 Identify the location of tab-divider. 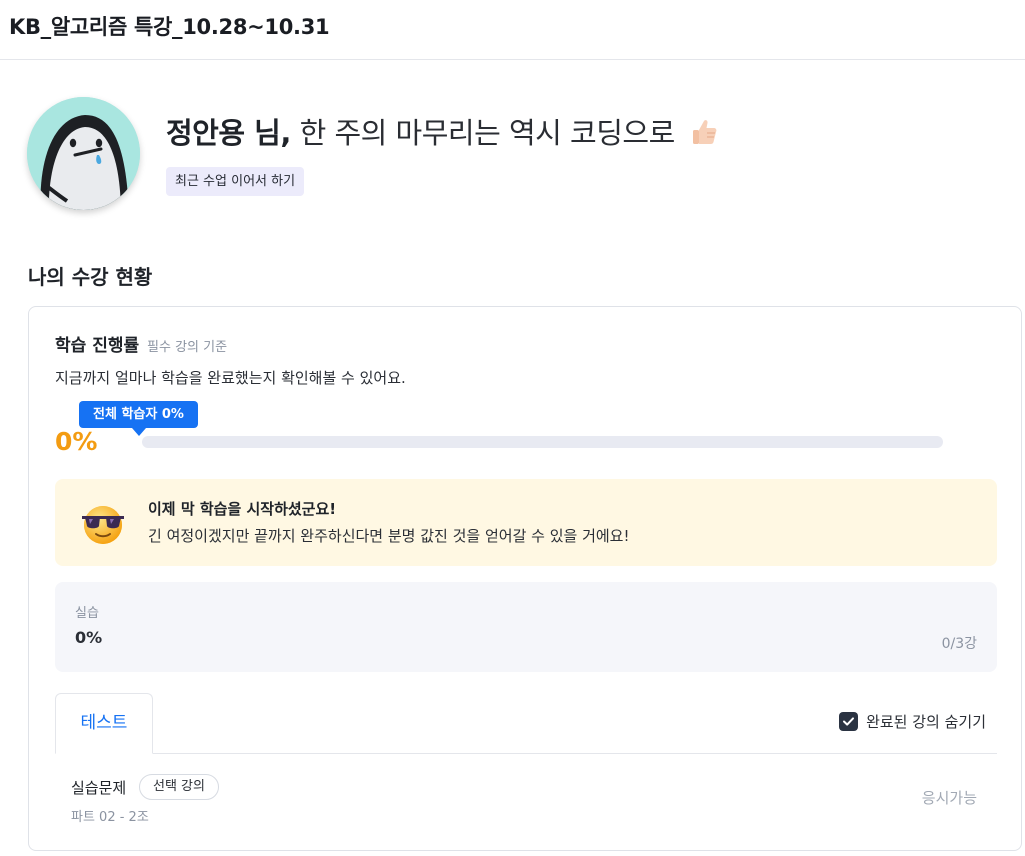
(526, 753).